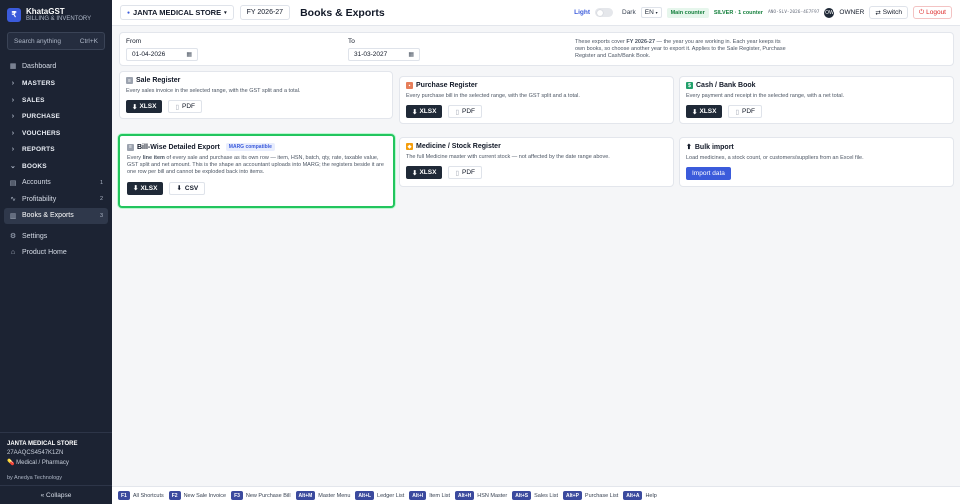  Describe the element at coordinates (793, 12) in the screenshot. I see `license-key: ANO-SLV-2026-4E7F97` at that location.